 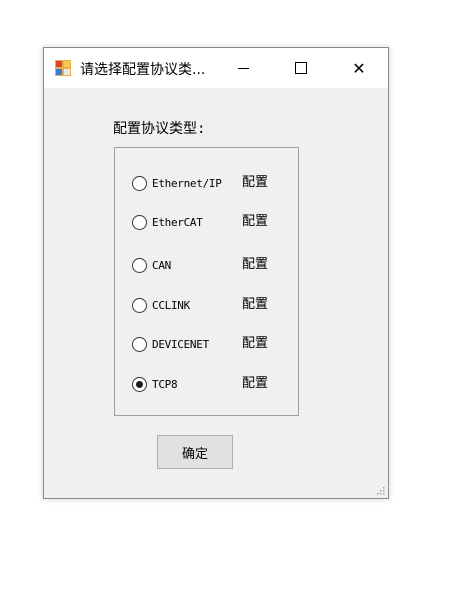 What do you see at coordinates (255, 265) in the screenshot?
I see `config-link-can: 配置` at bounding box center [255, 265].